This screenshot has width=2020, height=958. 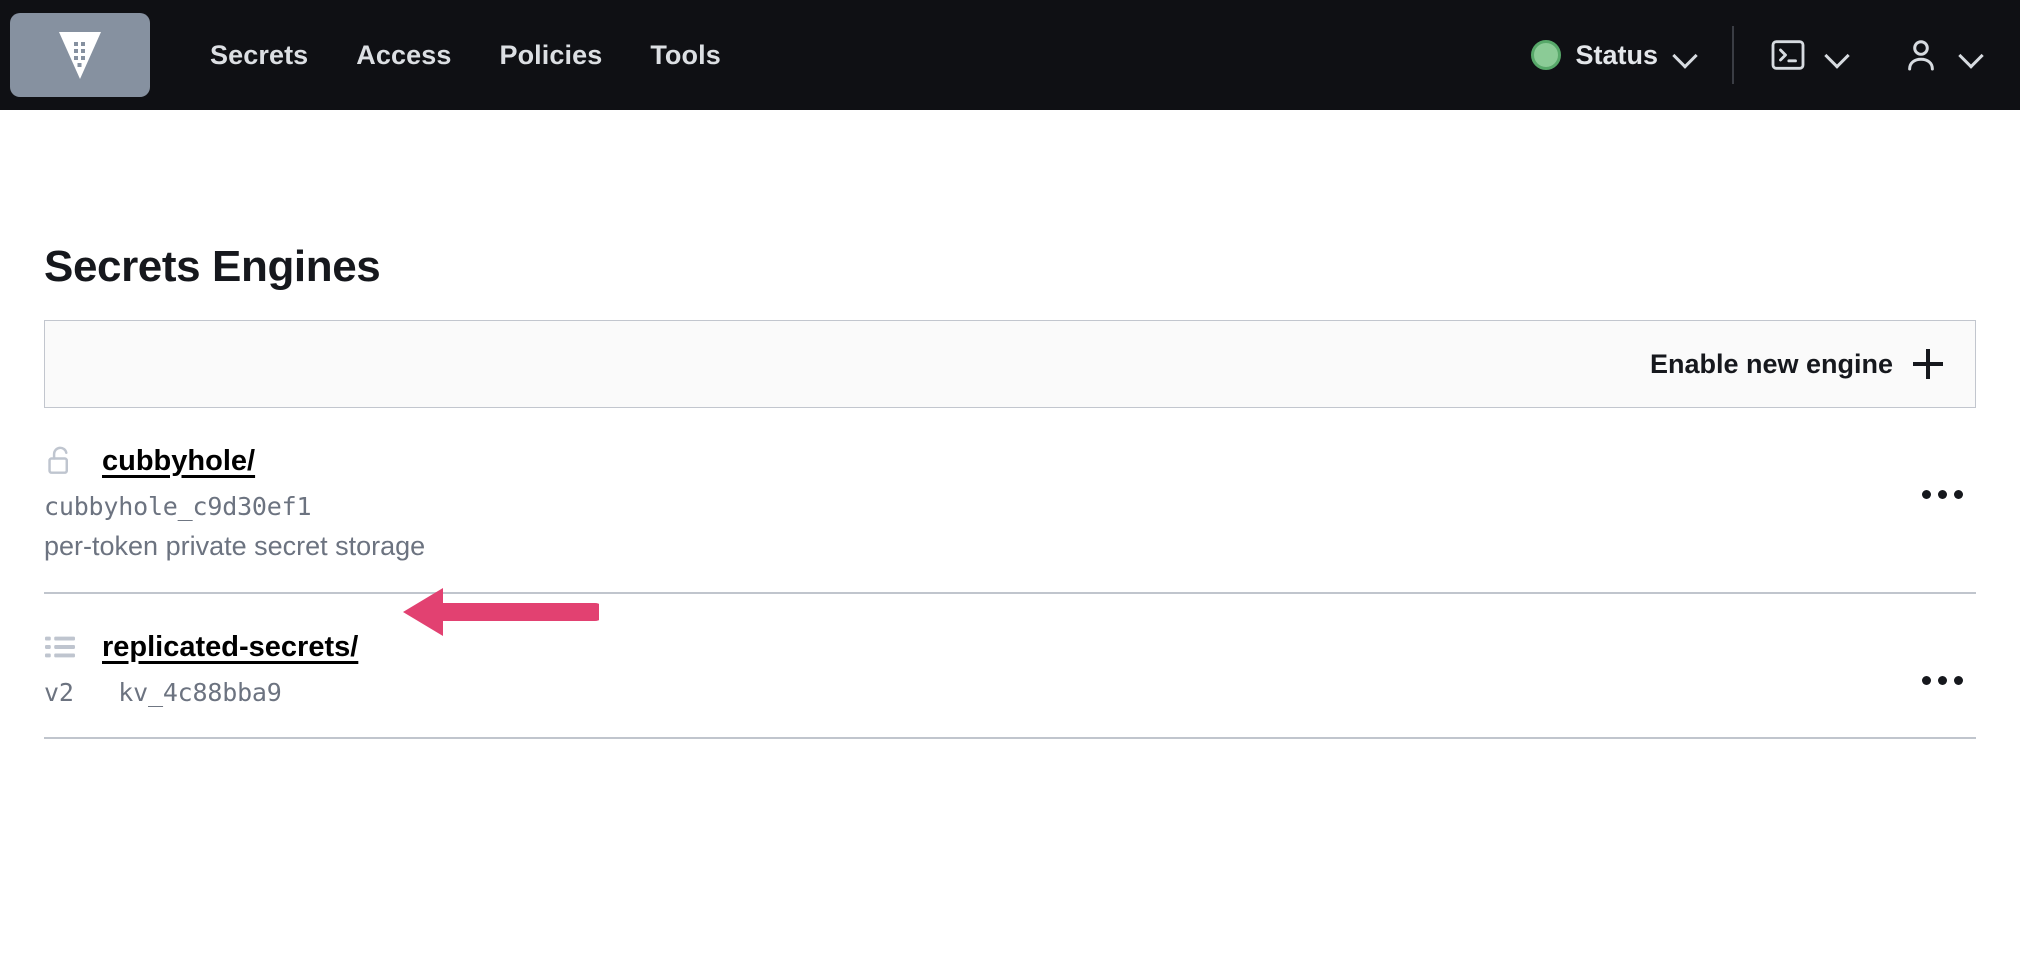 What do you see at coordinates (1010, 692) in the screenshot?
I see `engine-version-and-accessor: v2 kv_4c88bba9` at bounding box center [1010, 692].